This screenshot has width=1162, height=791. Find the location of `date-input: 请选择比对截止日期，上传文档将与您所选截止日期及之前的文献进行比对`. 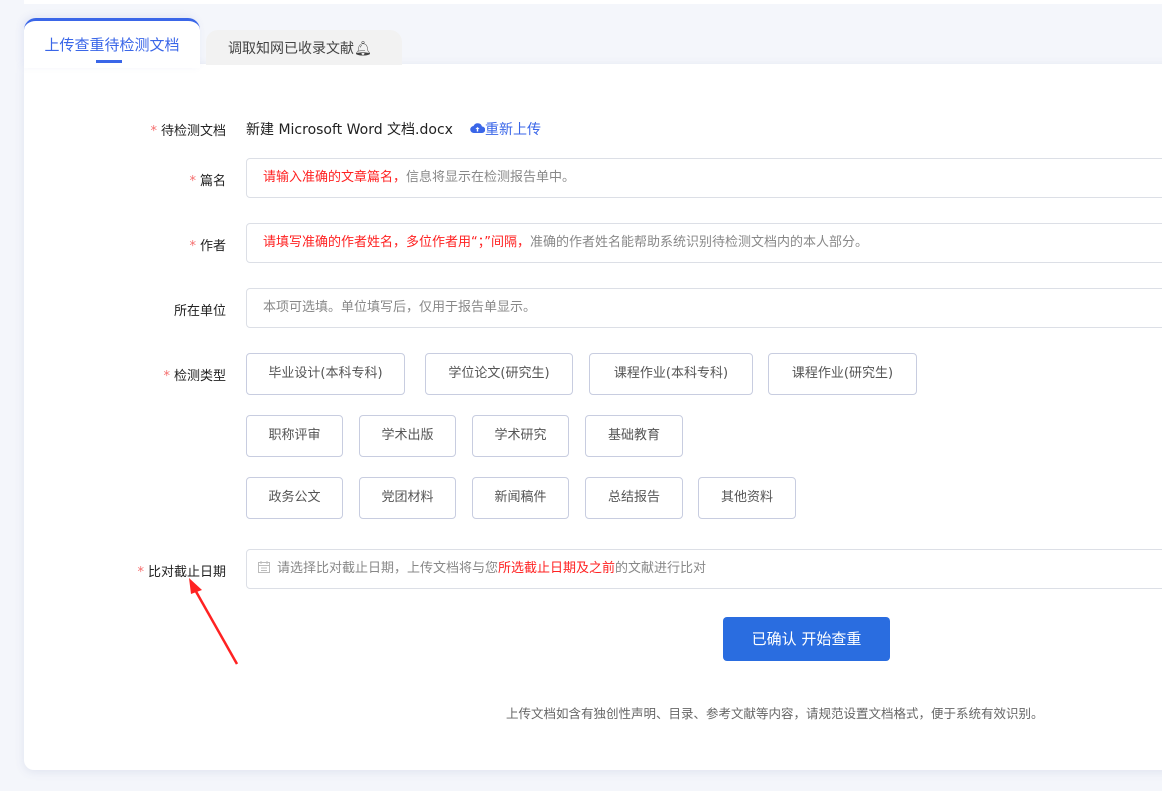

date-input: 请选择比对截止日期，上传文档将与您所选截止日期及之前的文献进行比对 is located at coordinates (704, 569).